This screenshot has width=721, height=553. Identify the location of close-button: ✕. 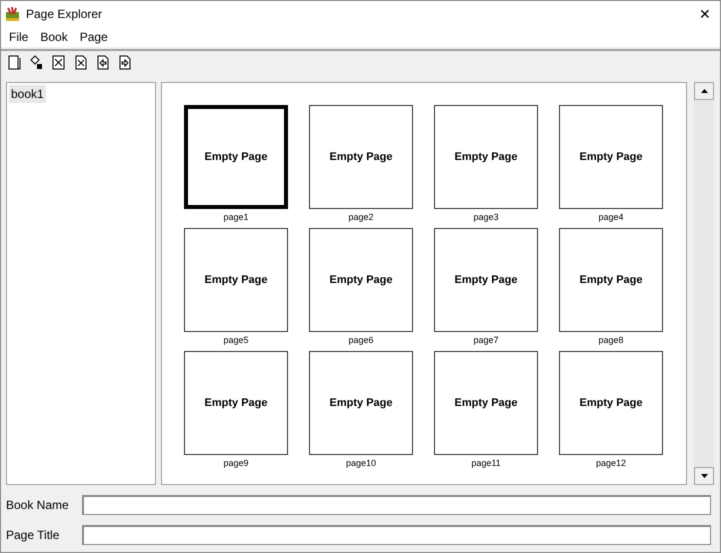
(705, 14).